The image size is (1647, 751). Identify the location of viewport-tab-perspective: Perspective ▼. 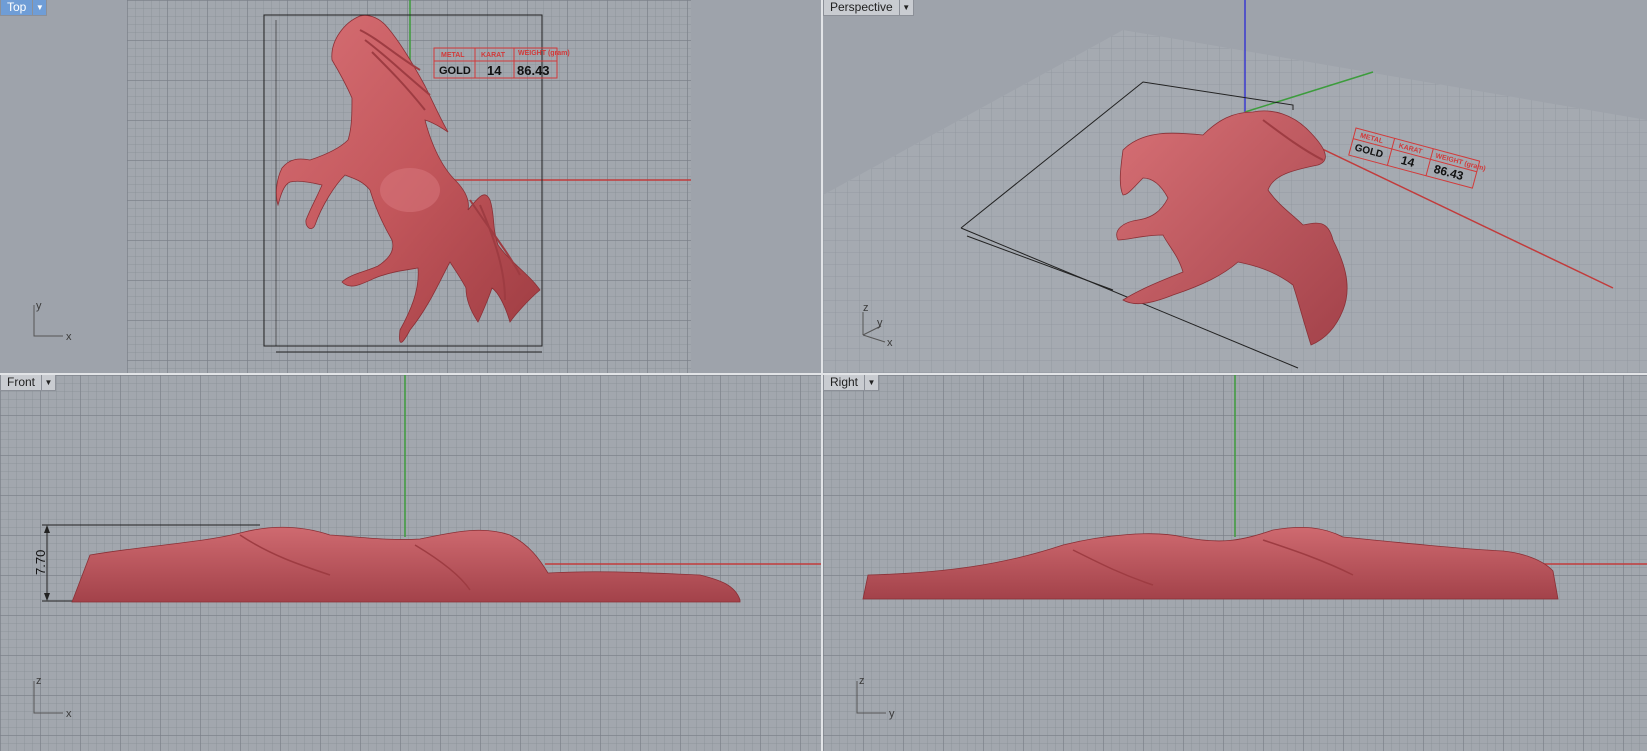
(868, 8).